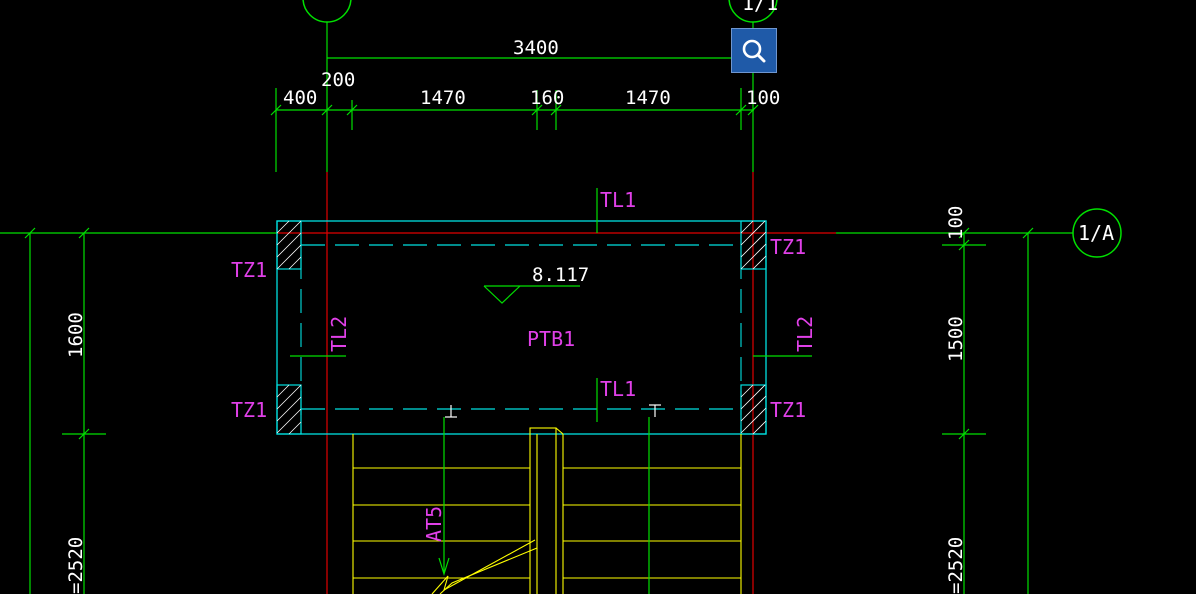 Image resolution: width=1196 pixels, height=594 pixels. Describe the element at coordinates (551, 339) in the screenshot. I see `label-ptb1: PTB1` at that location.